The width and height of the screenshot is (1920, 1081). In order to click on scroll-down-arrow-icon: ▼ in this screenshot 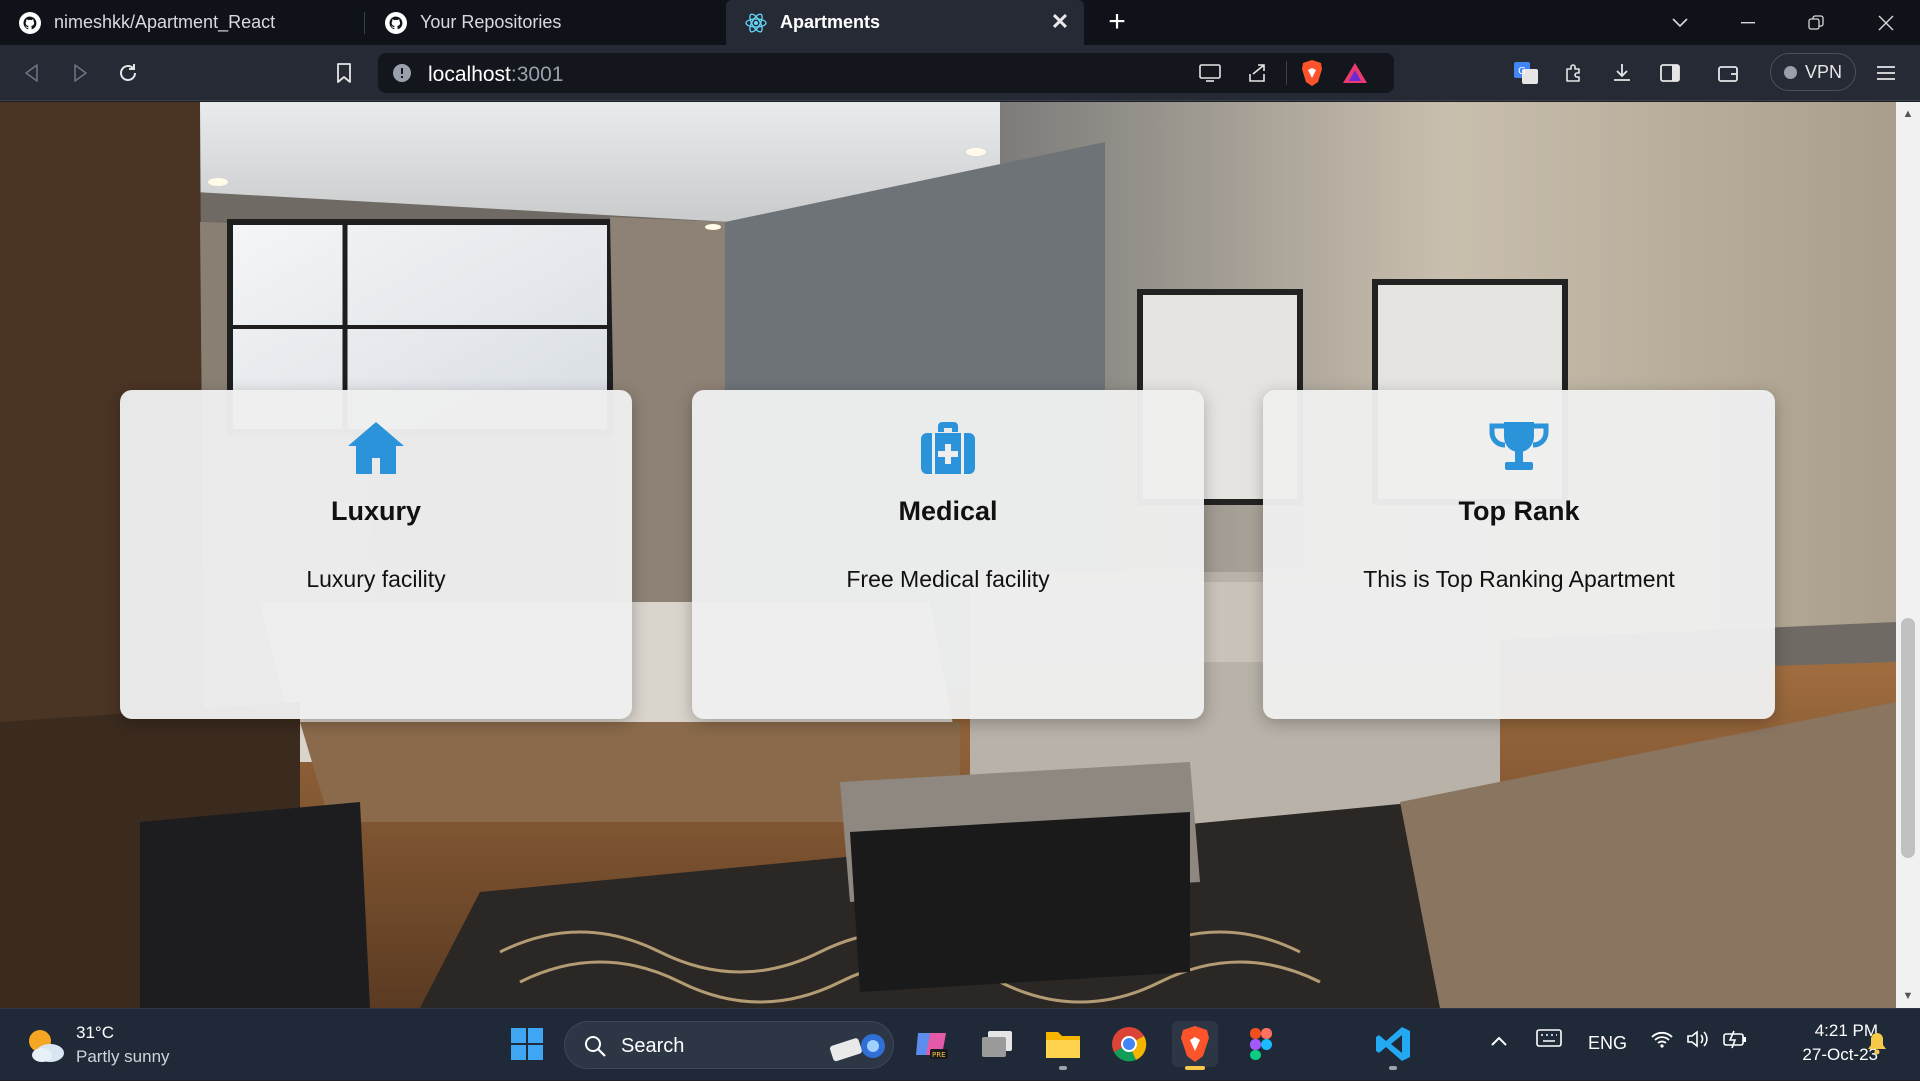, I will do `click(1908, 996)`.